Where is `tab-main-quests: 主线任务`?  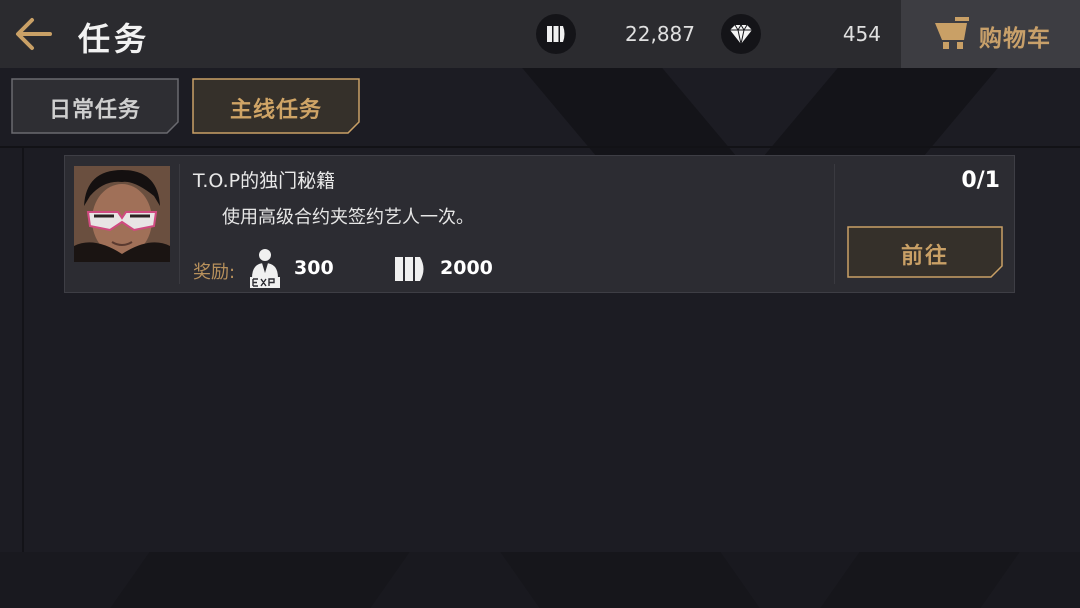 tab-main-quests: 主线任务 is located at coordinates (276, 106).